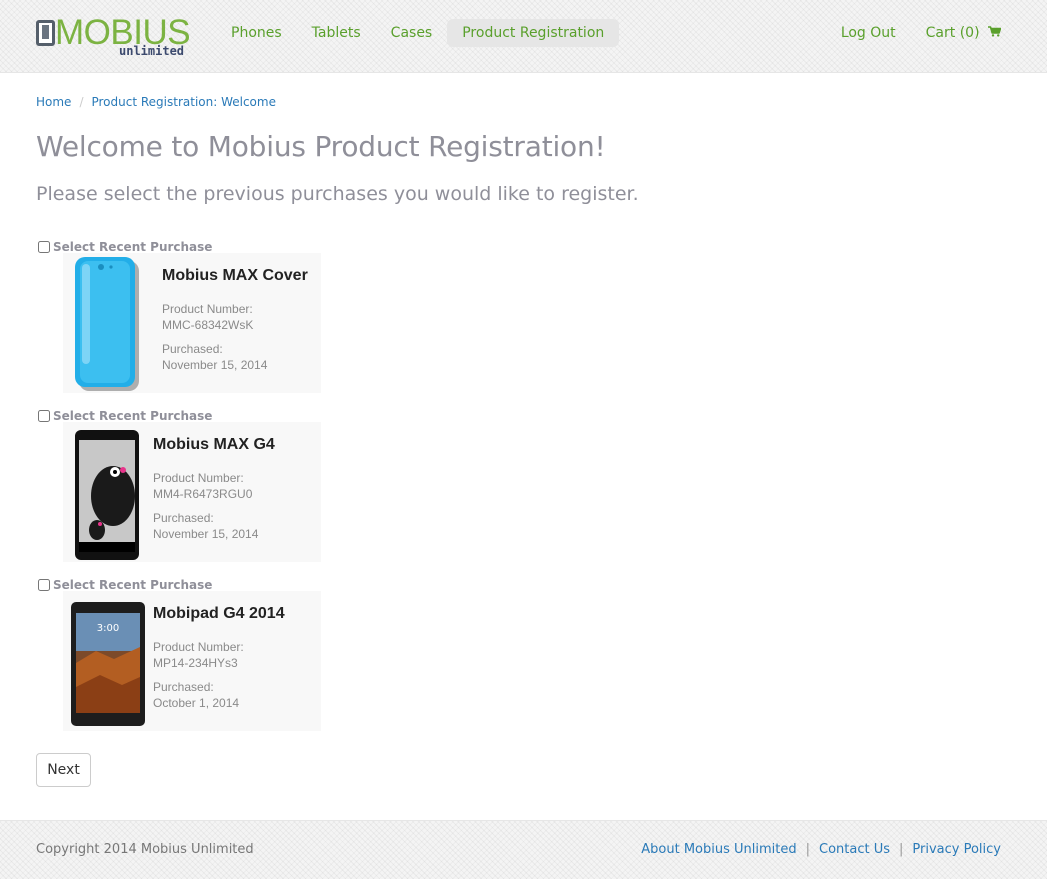 Image resolution: width=1047 pixels, height=879 pixels. What do you see at coordinates (108, 628) in the screenshot?
I see `svg-text: 3:00` at bounding box center [108, 628].